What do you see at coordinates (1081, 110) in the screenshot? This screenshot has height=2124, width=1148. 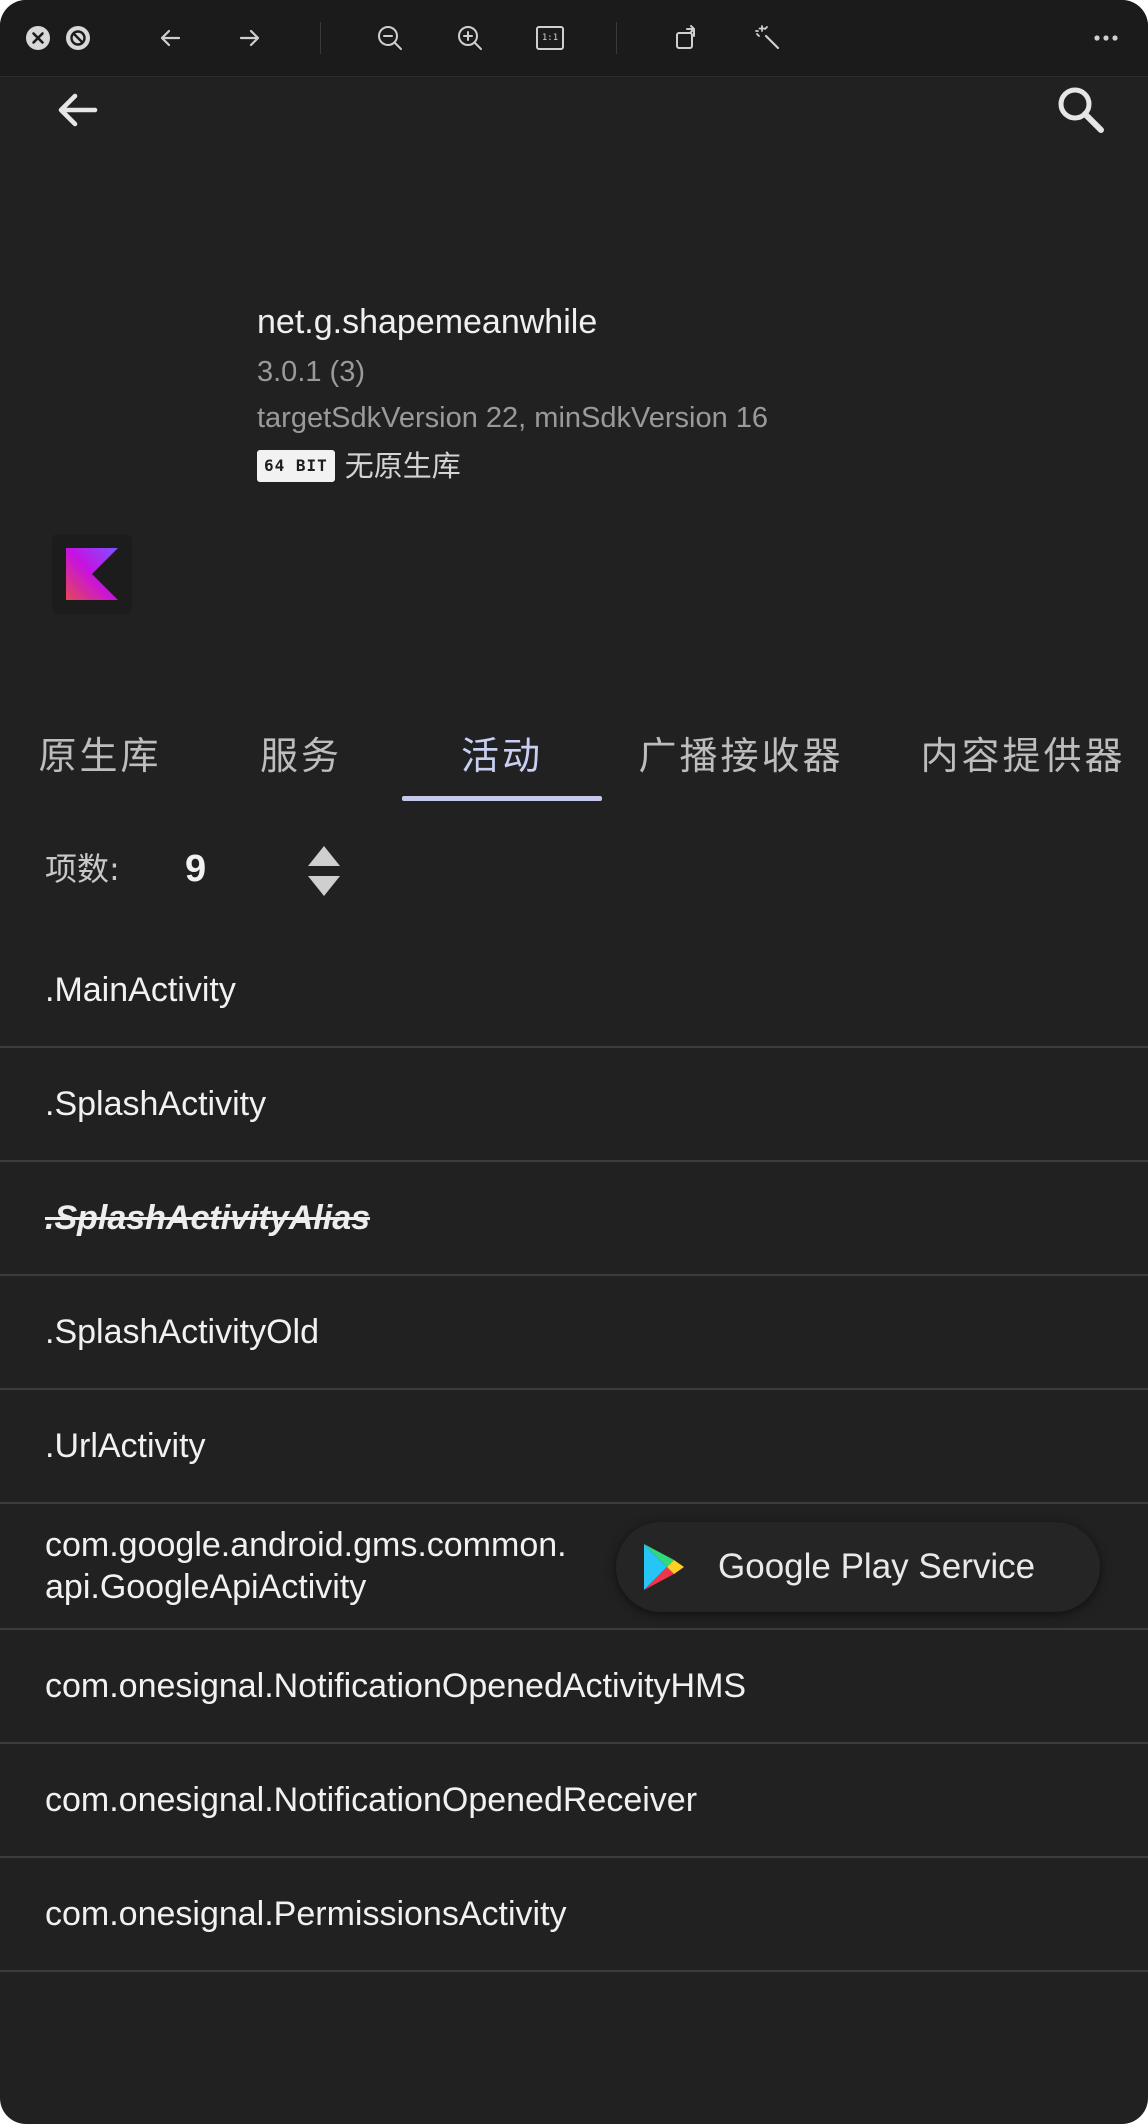 I see `search-icon` at bounding box center [1081, 110].